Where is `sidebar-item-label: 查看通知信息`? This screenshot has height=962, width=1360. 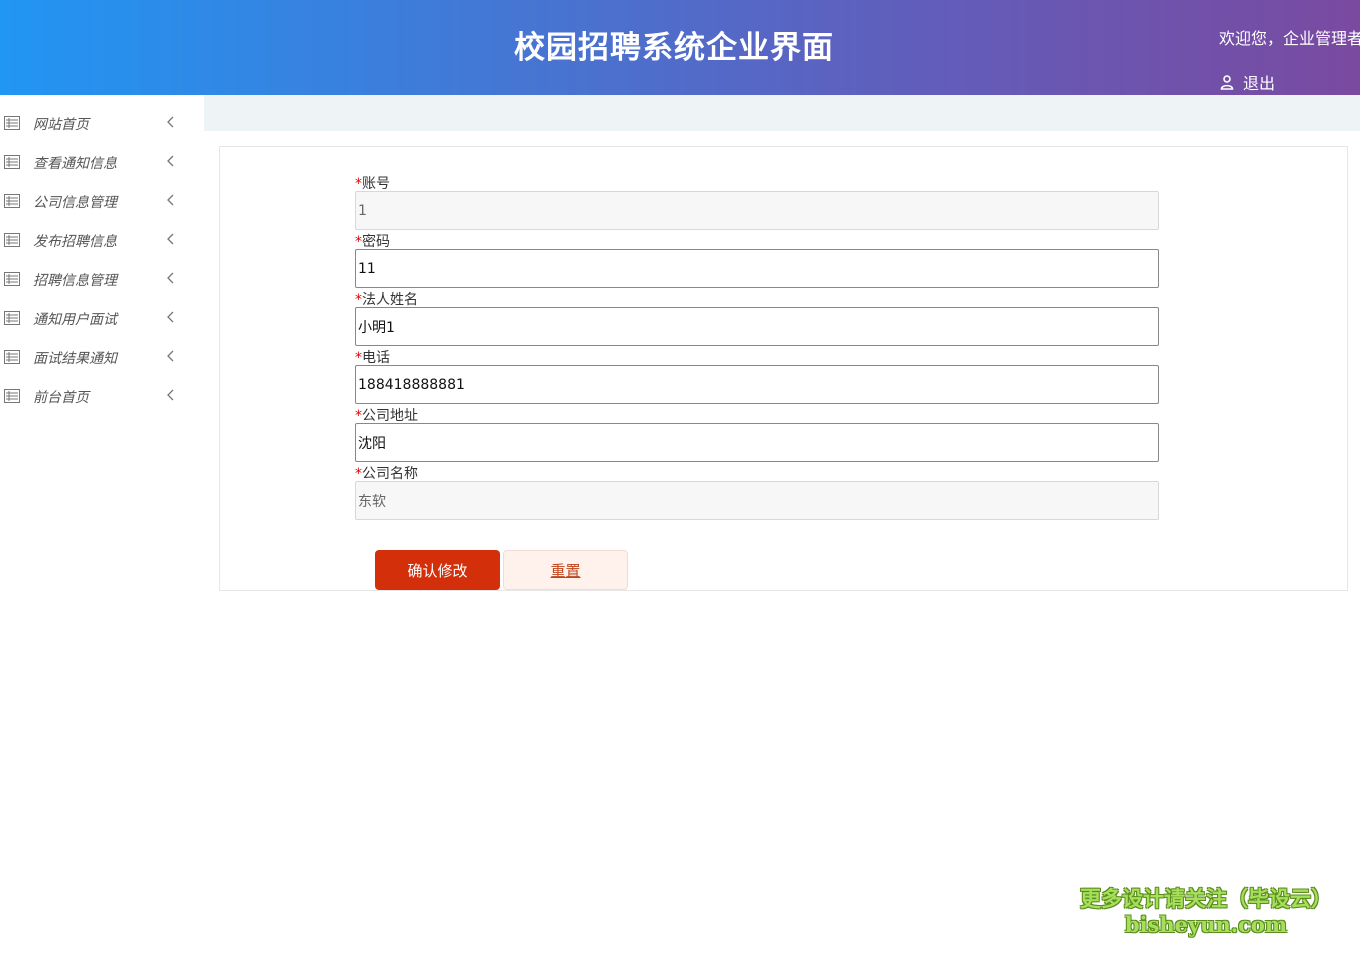
sidebar-item-label: 查看通知信息 is located at coordinates (75, 164).